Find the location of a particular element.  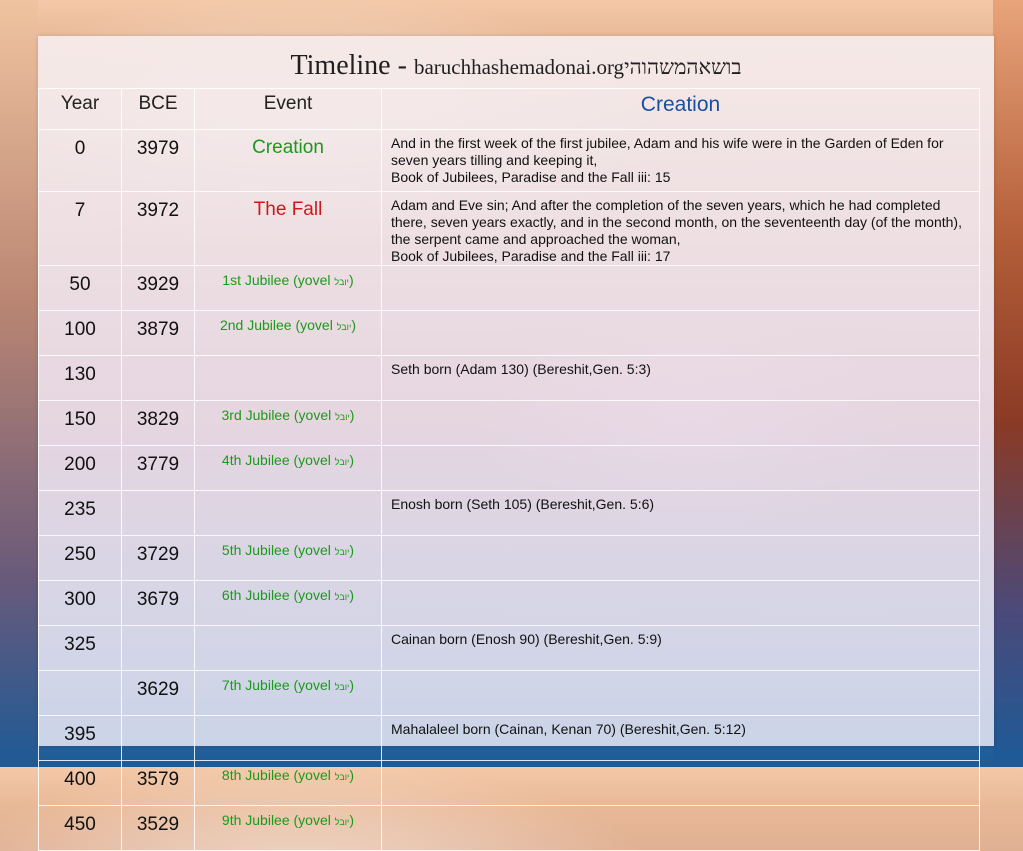

cell-year: 7 is located at coordinates (80, 228).